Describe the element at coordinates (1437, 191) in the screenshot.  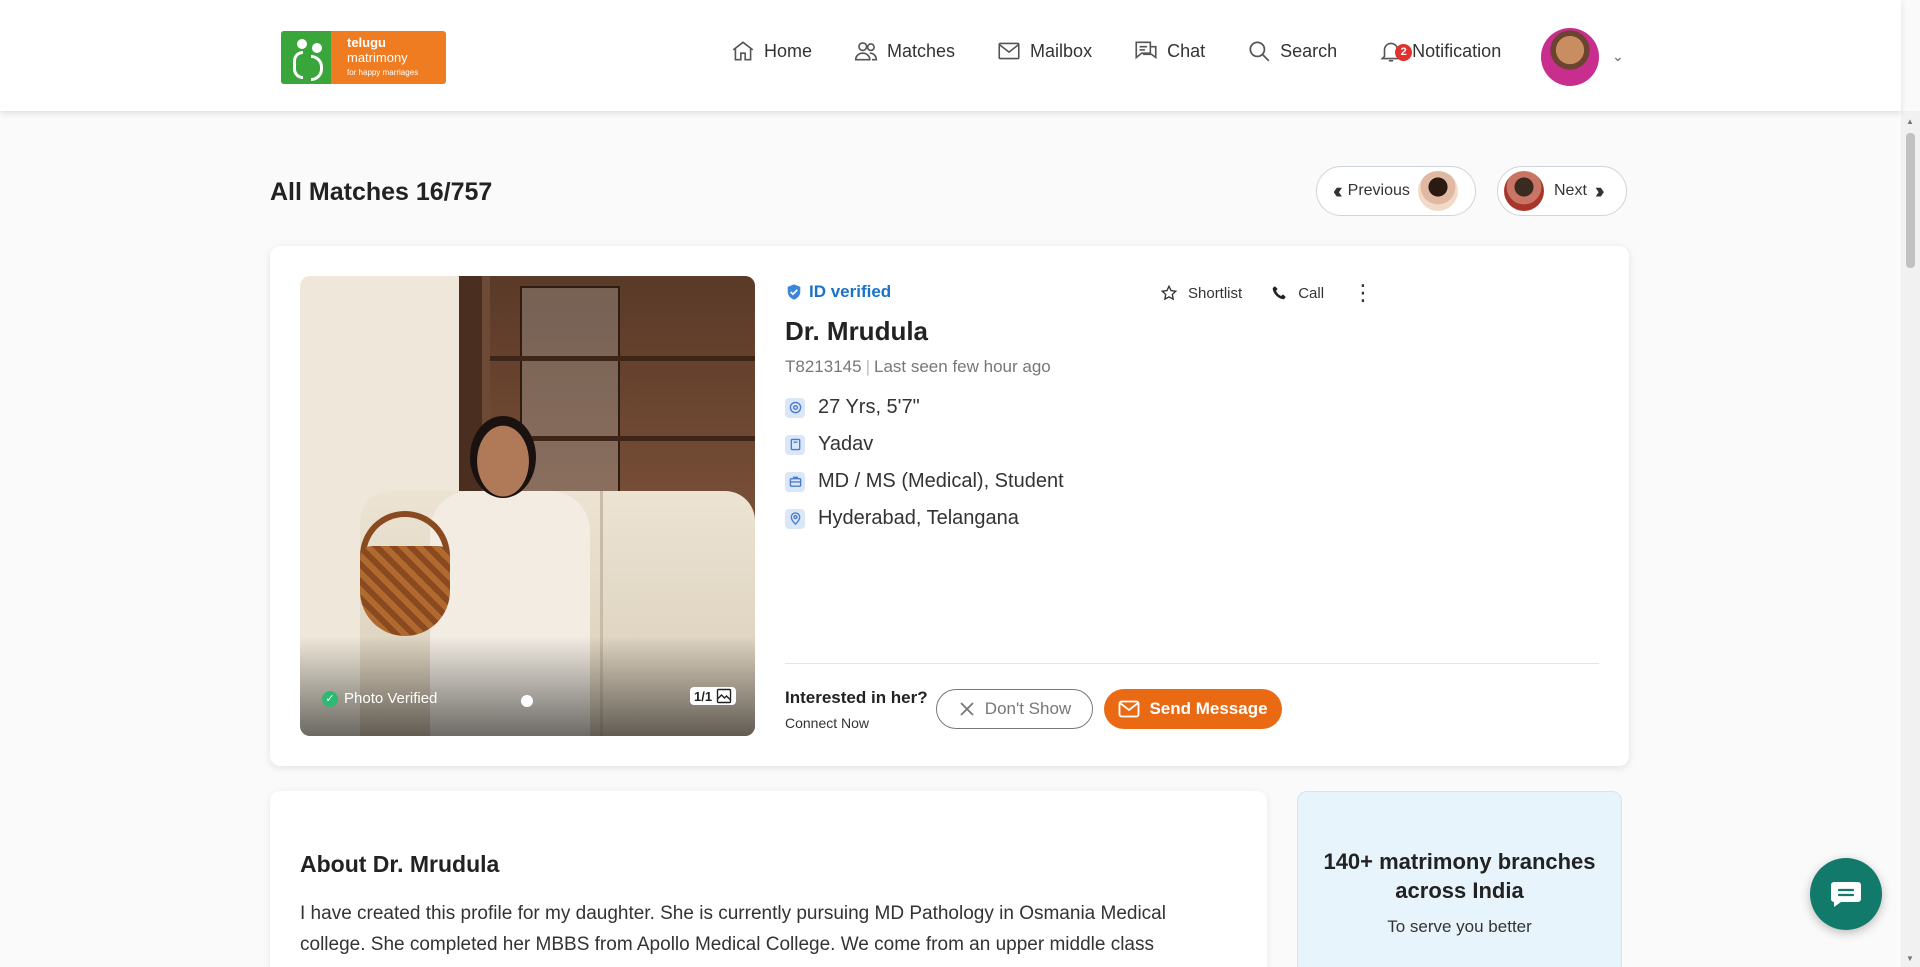
I see `previous-profile-thumbnail` at that location.